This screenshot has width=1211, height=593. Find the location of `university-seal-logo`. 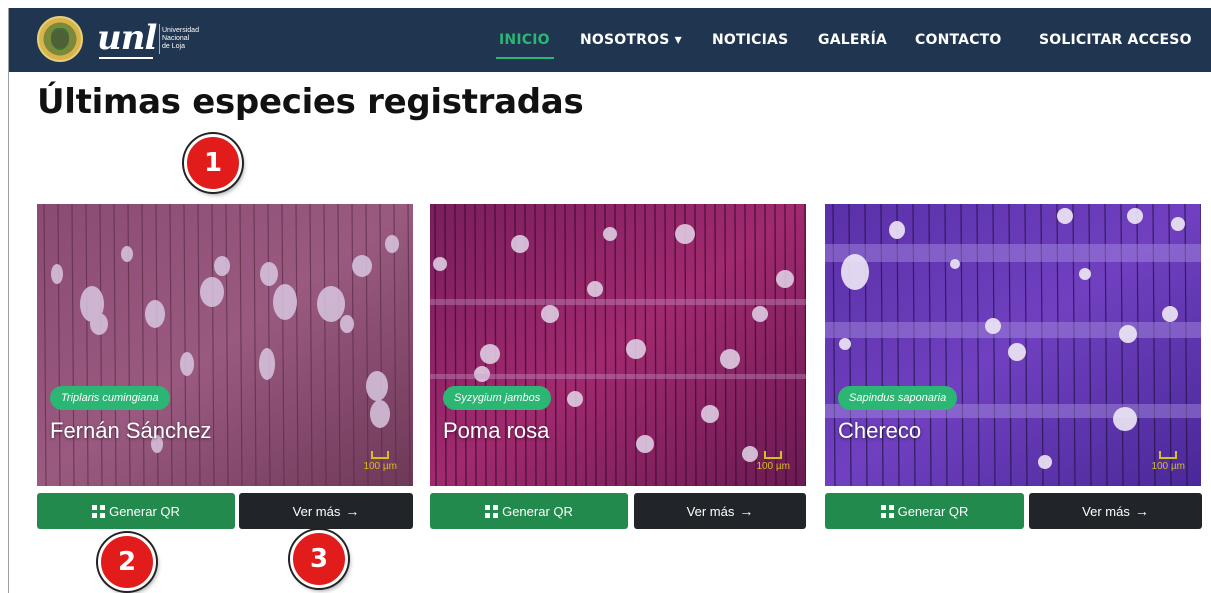

university-seal-logo is located at coordinates (60, 39).